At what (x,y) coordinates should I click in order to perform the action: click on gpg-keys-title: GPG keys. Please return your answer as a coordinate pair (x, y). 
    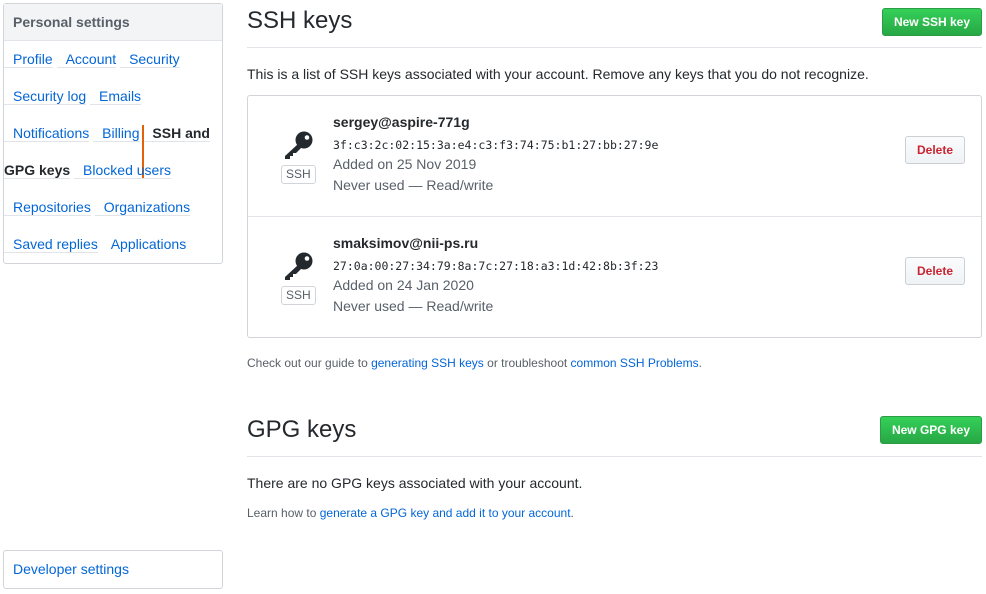
    Looking at the image, I should click on (302, 429).